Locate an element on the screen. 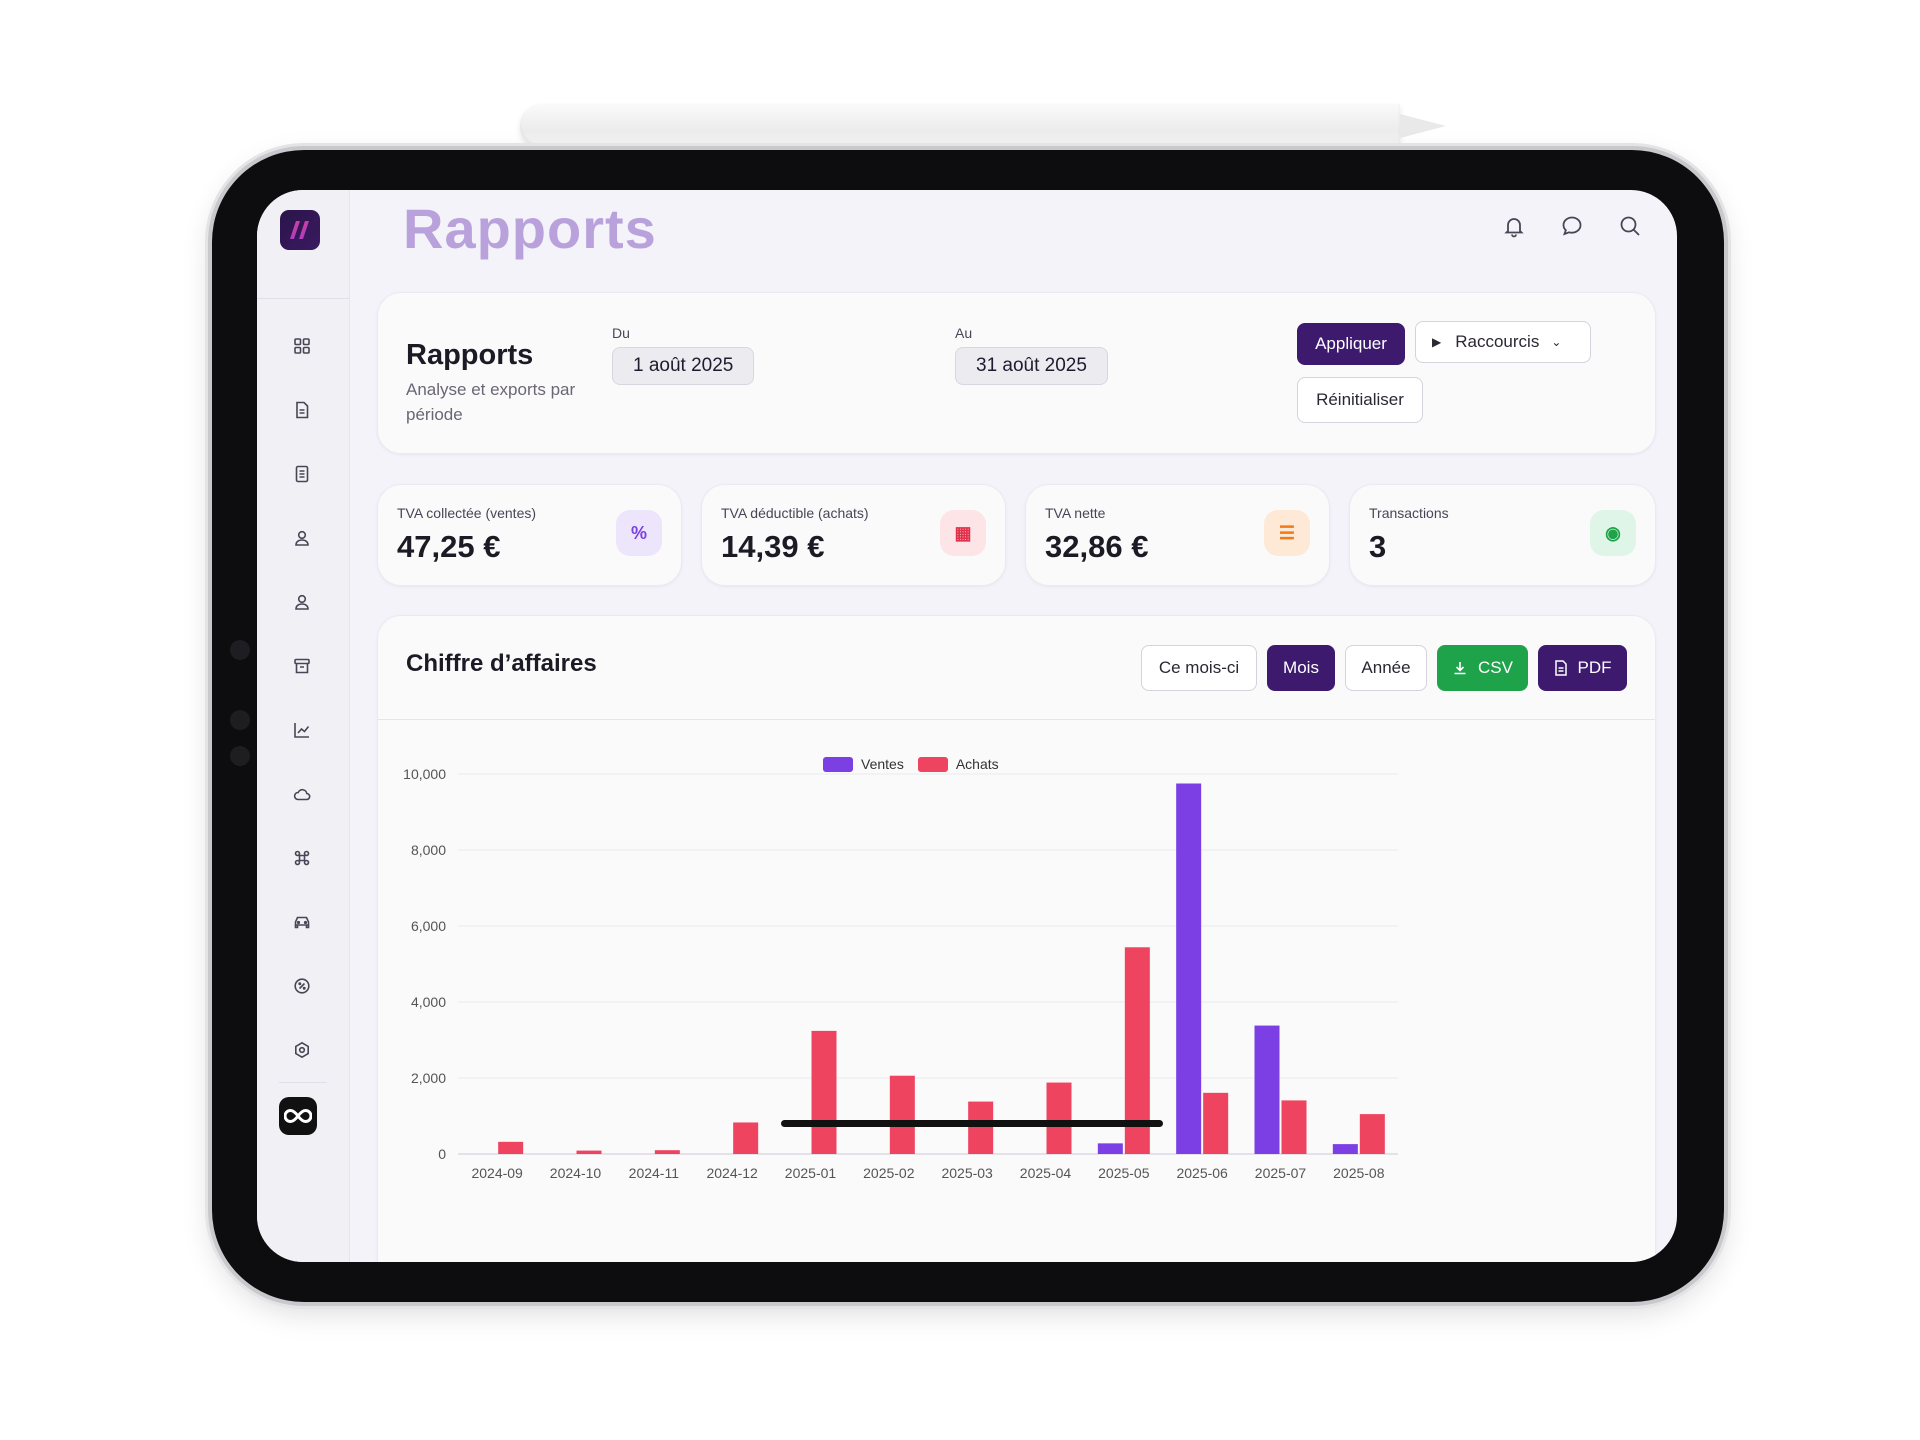 The height and width of the screenshot is (1440, 1920). x-tick-label: 2025-02 is located at coordinates (889, 1173).